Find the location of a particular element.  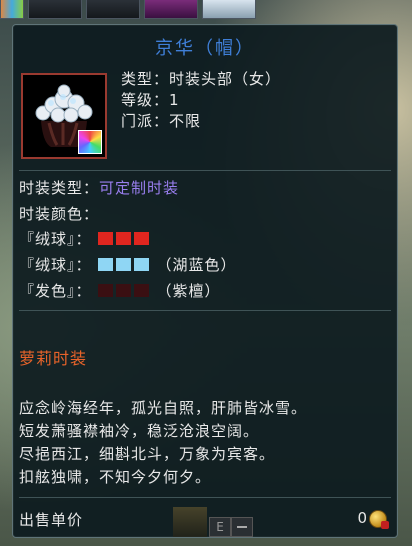

item-faction: 门派：不限 is located at coordinates (161, 121).